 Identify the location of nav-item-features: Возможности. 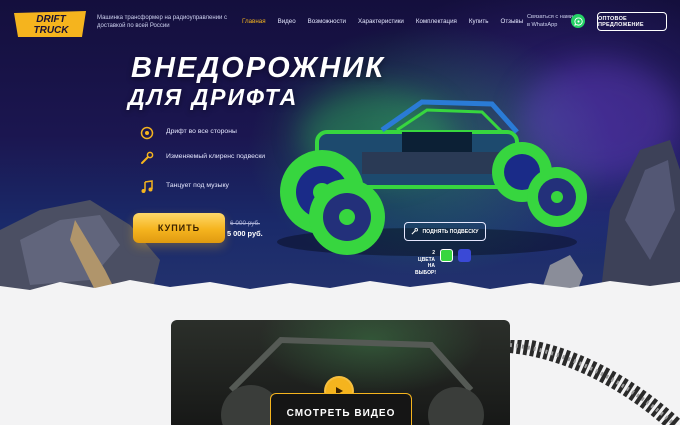
(327, 21).